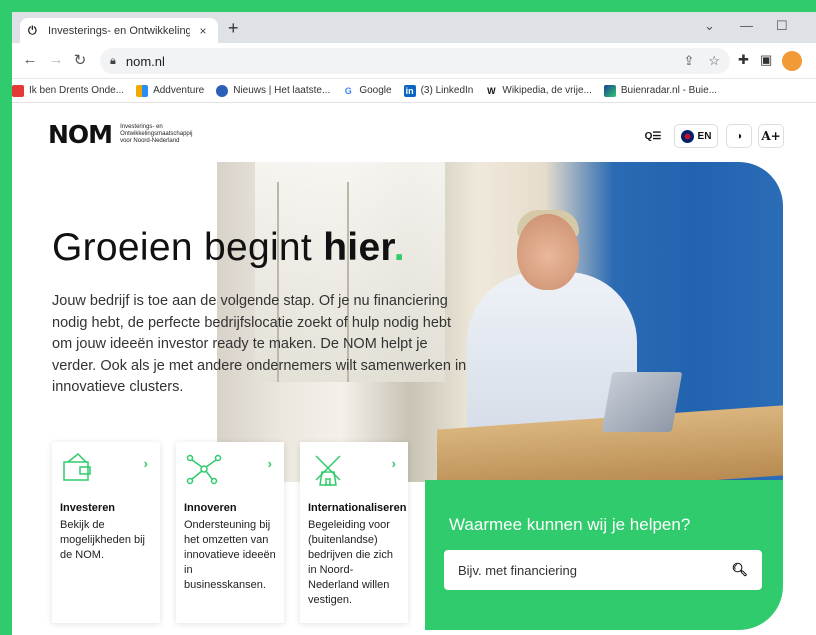 This screenshot has width=816, height=635. I want to click on wikipedia-icon: W, so click(491, 90).